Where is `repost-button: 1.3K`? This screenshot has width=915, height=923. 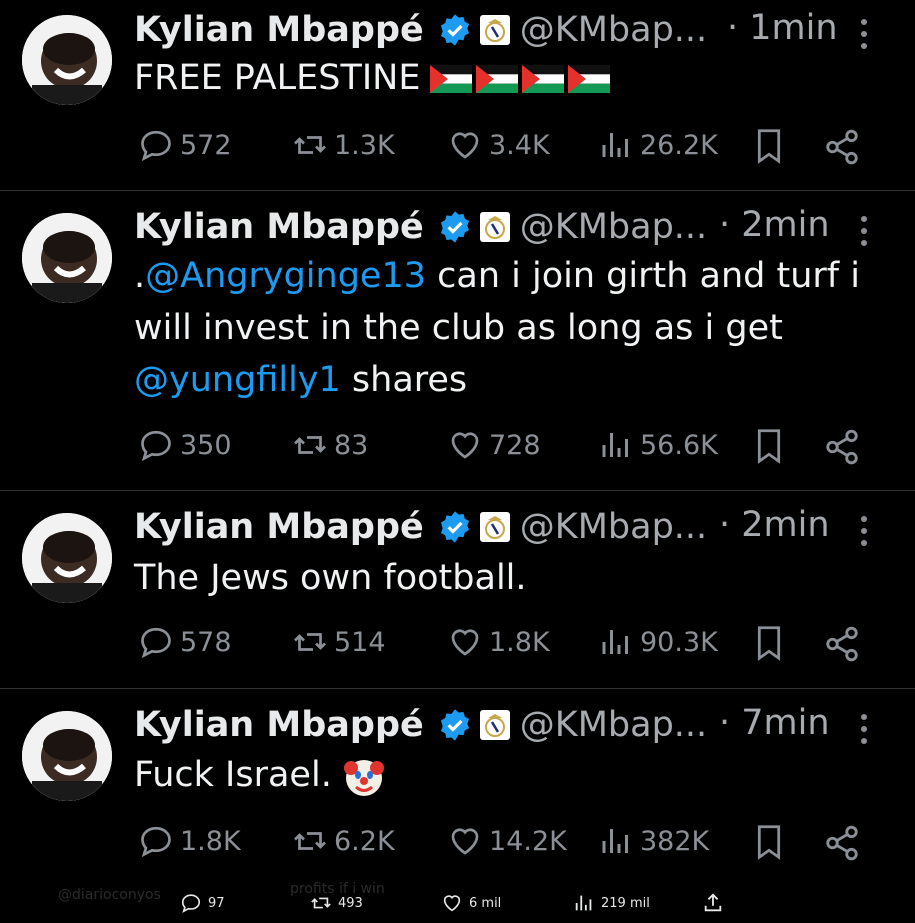
repost-button: 1.3K is located at coordinates (343, 145).